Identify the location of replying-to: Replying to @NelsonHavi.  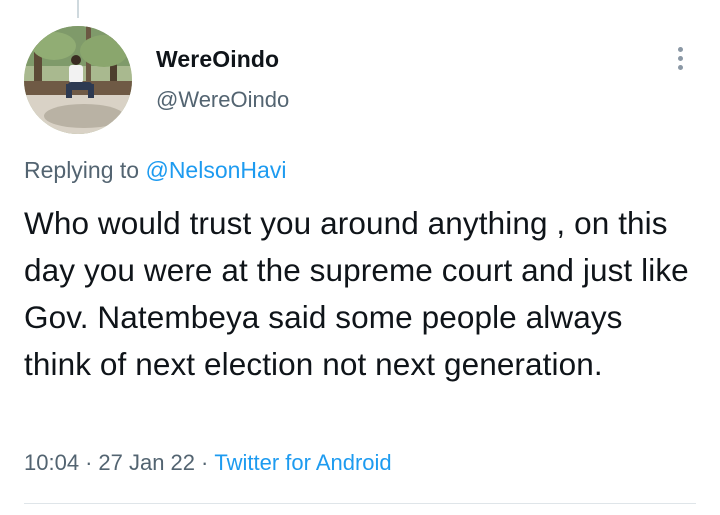
(155, 170).